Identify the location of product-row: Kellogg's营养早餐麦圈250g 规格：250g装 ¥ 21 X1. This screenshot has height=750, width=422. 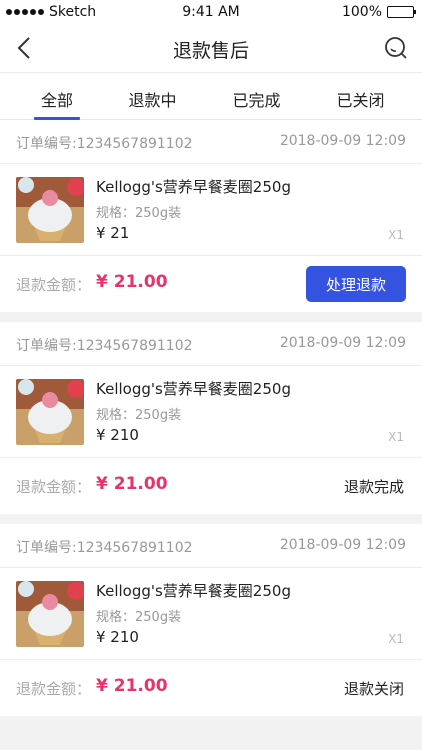
(211, 210).